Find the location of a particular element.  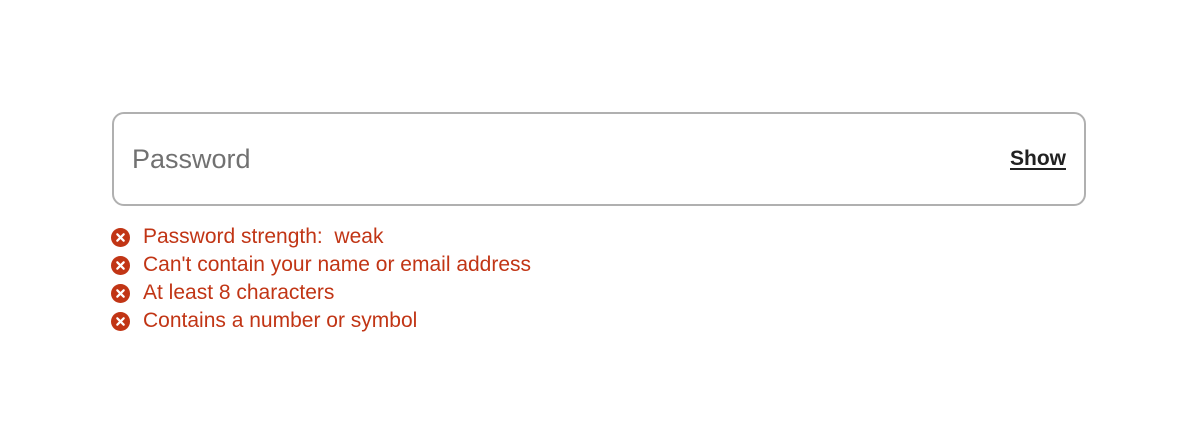

requirement-item-min-length: At least 8 characters is located at coordinates (321, 293).